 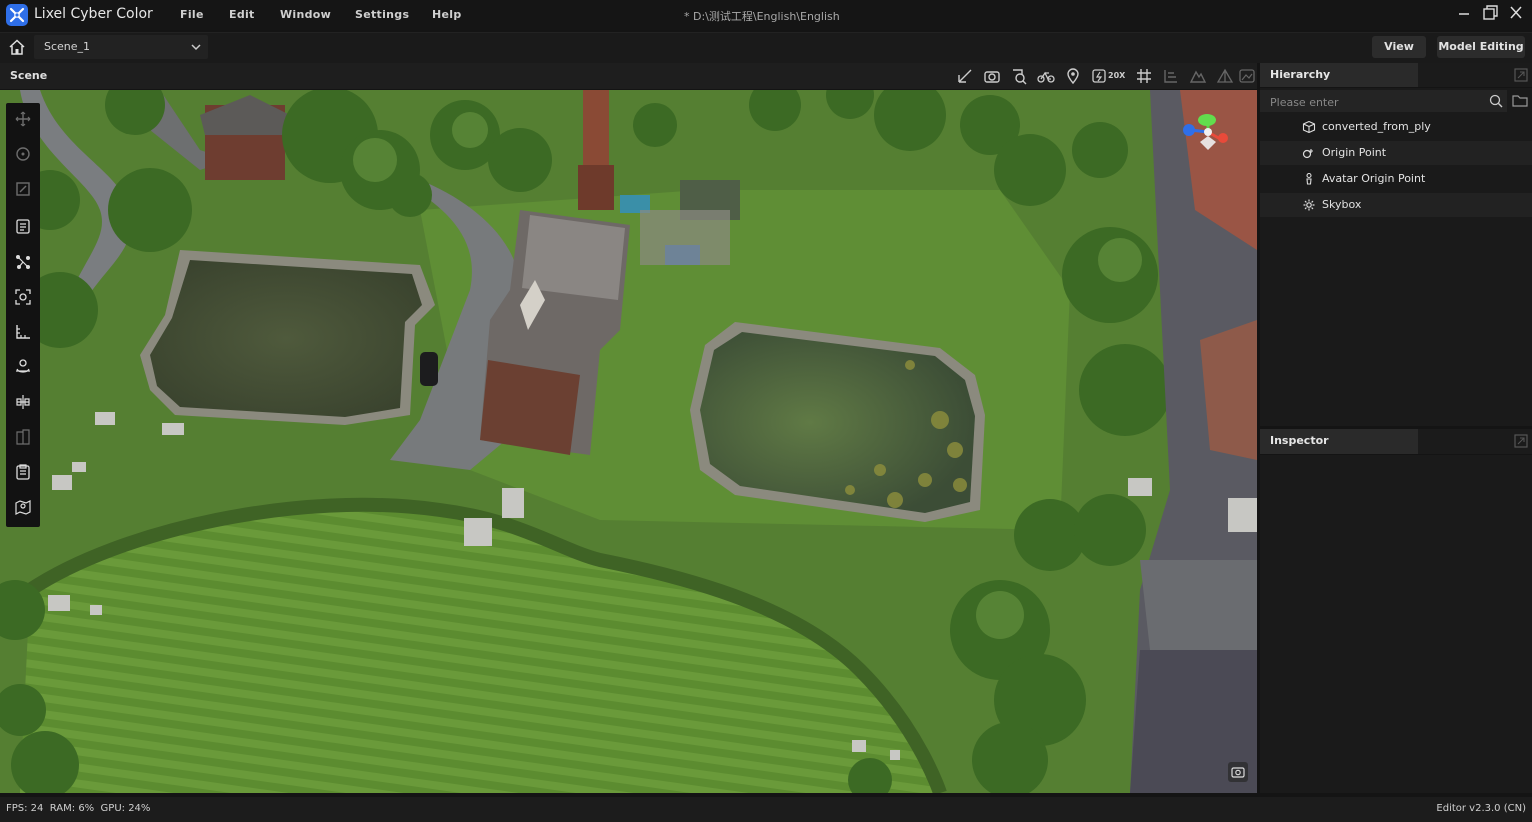 What do you see at coordinates (1073, 76) in the screenshot?
I see `location-pin-icon` at bounding box center [1073, 76].